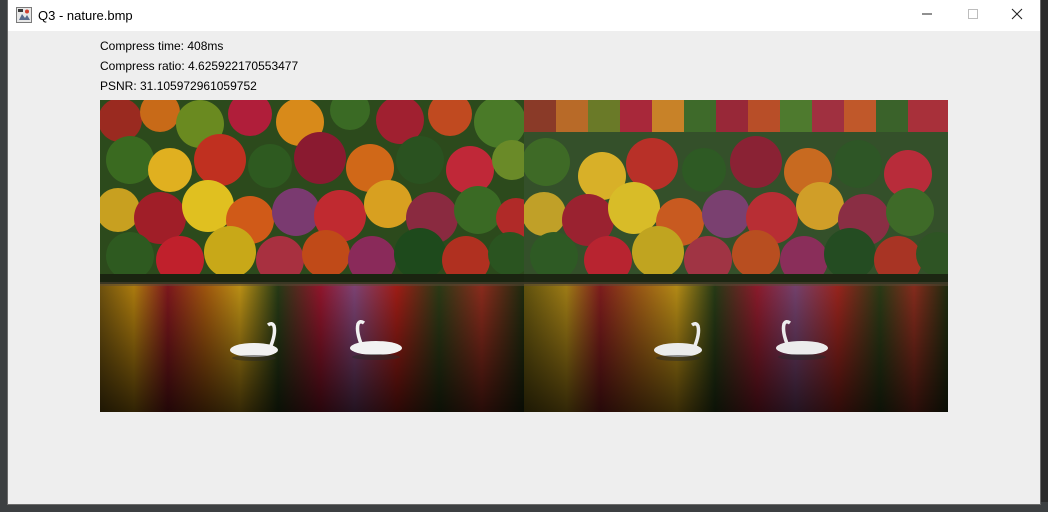 This screenshot has width=1048, height=512. I want to click on close-icon, so click(1017, 16).